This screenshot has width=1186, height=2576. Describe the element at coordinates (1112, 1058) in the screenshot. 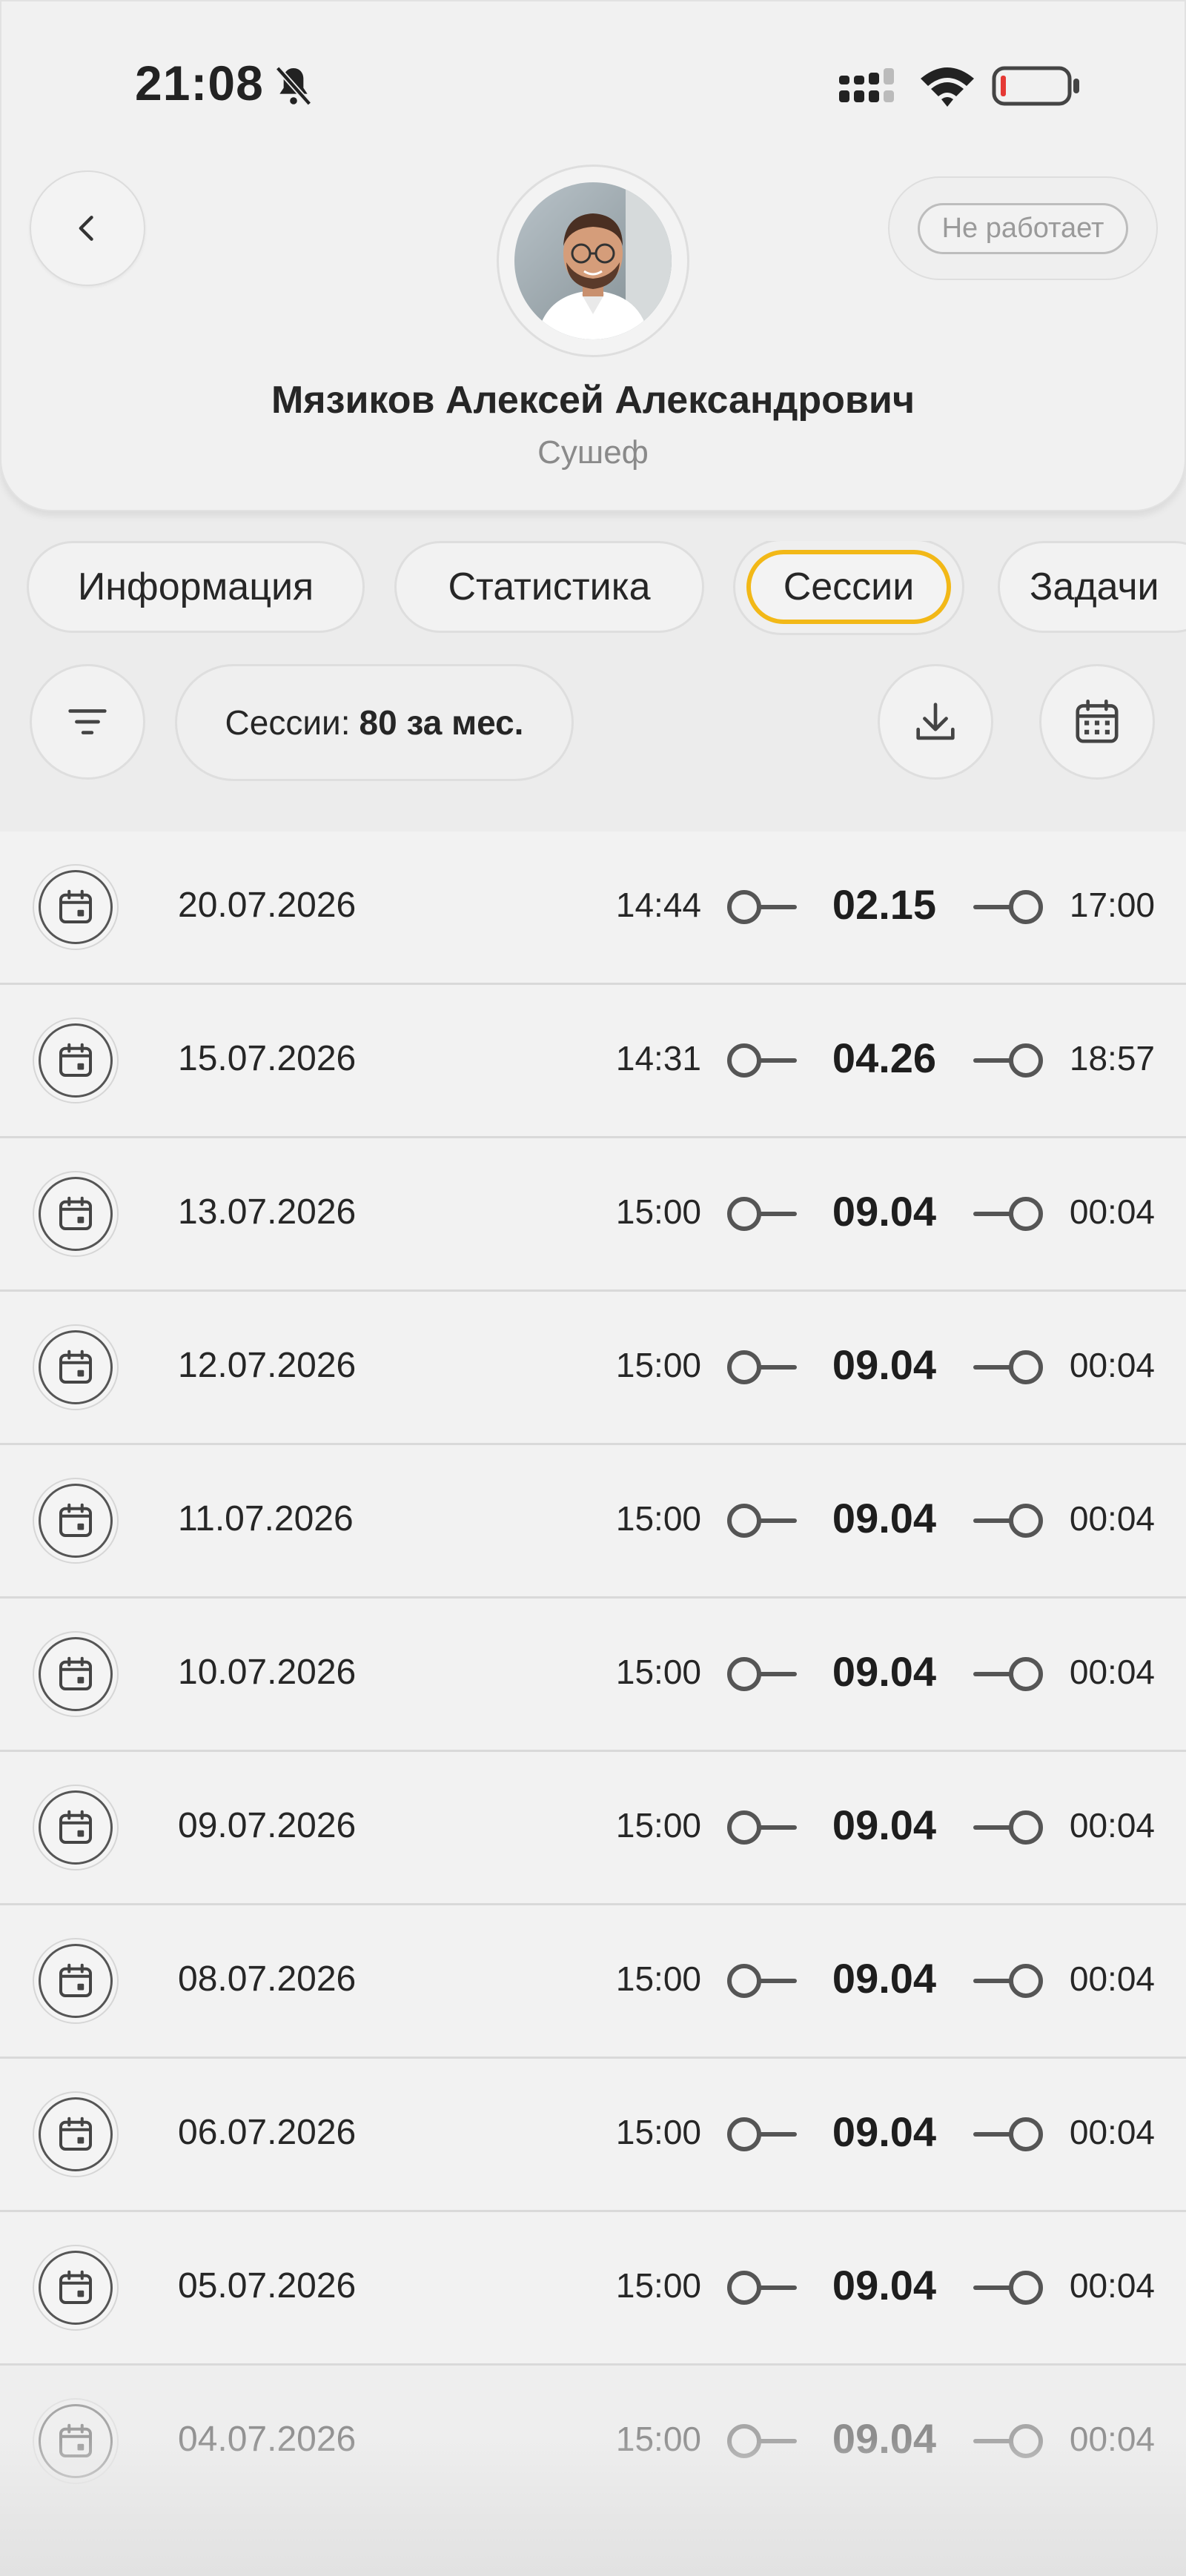

I see `session-end-time: 18:57` at that location.